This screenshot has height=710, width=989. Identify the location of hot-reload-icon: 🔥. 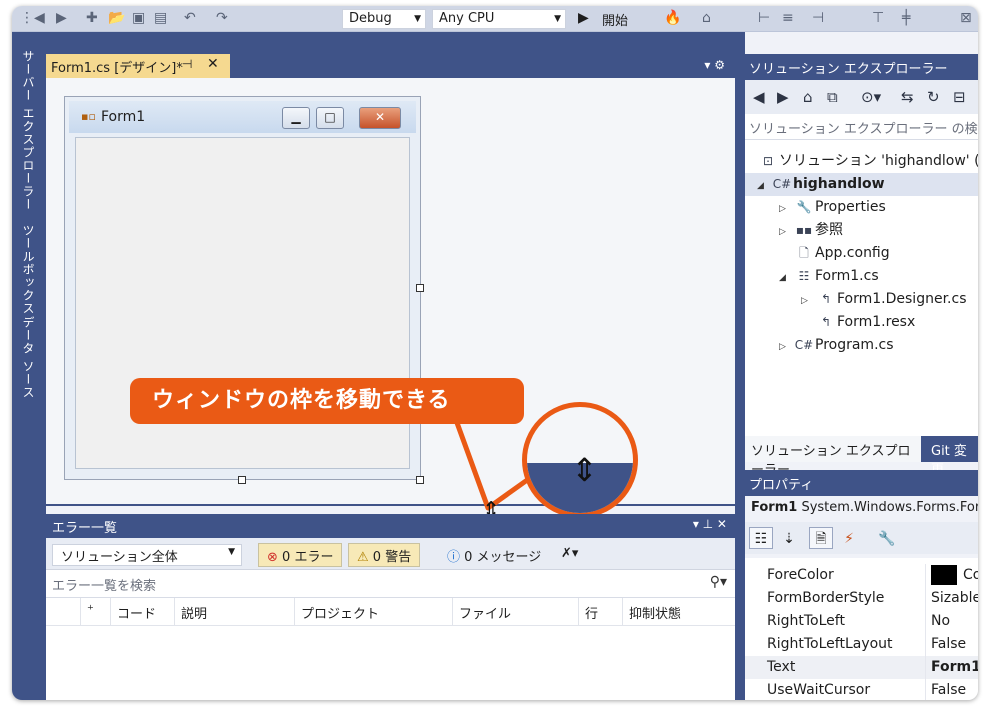
(672, 18).